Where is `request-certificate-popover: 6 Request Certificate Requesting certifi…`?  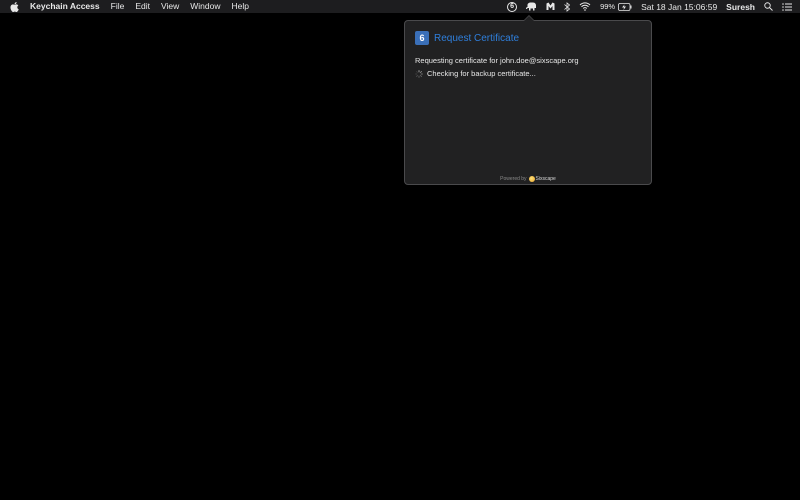
request-certificate-popover: 6 Request Certificate Requesting certifi… is located at coordinates (528, 100).